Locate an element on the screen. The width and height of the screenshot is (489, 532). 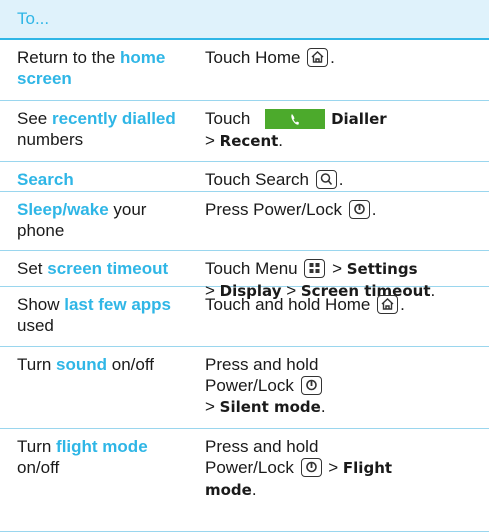
task-cell: Sleep/wake your phone is located at coordinates (107, 220).